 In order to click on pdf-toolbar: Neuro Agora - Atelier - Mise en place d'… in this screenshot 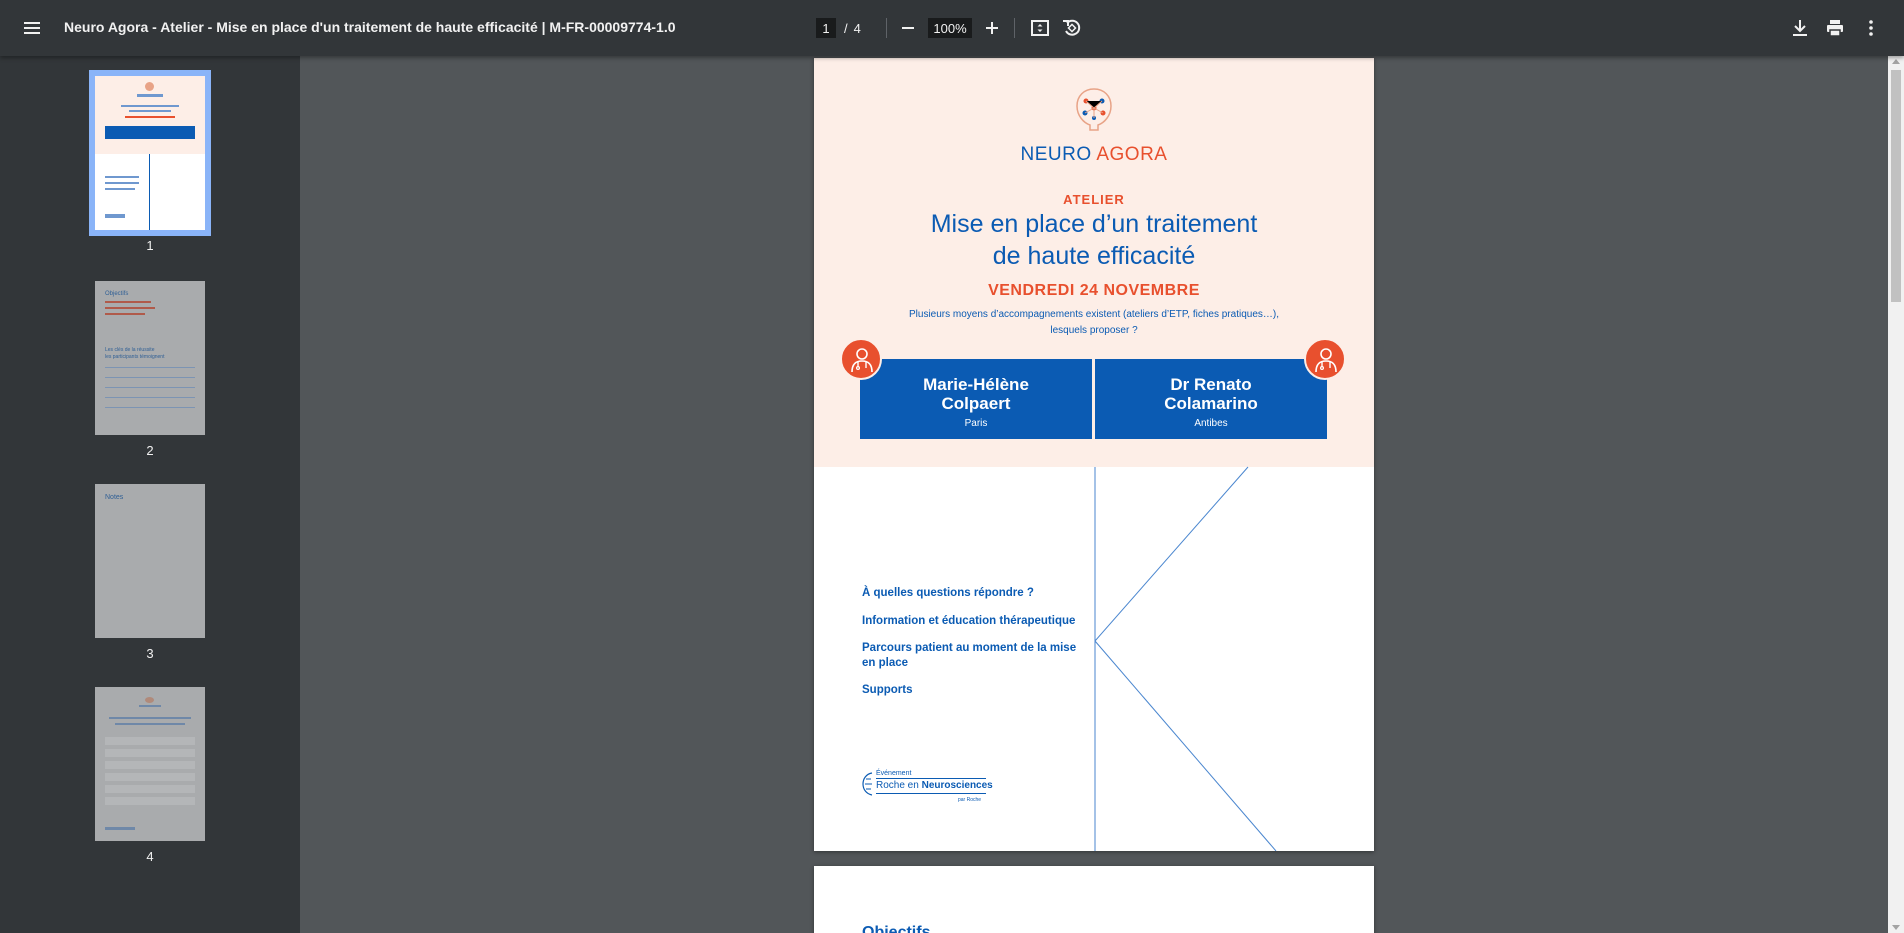, I will do `click(952, 28)`.